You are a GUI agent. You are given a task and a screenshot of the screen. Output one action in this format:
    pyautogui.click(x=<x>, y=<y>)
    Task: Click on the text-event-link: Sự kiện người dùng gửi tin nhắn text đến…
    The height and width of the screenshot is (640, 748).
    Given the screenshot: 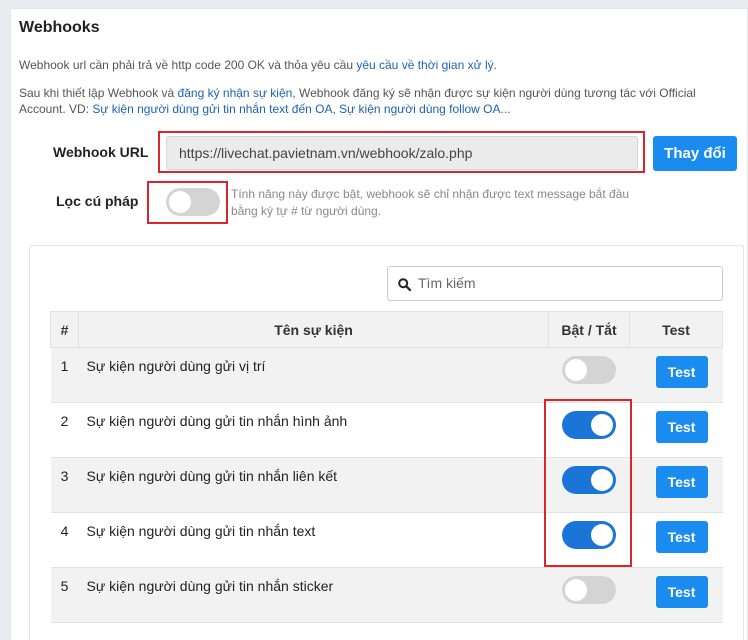 What is the action you would take?
    pyautogui.click(x=212, y=109)
    